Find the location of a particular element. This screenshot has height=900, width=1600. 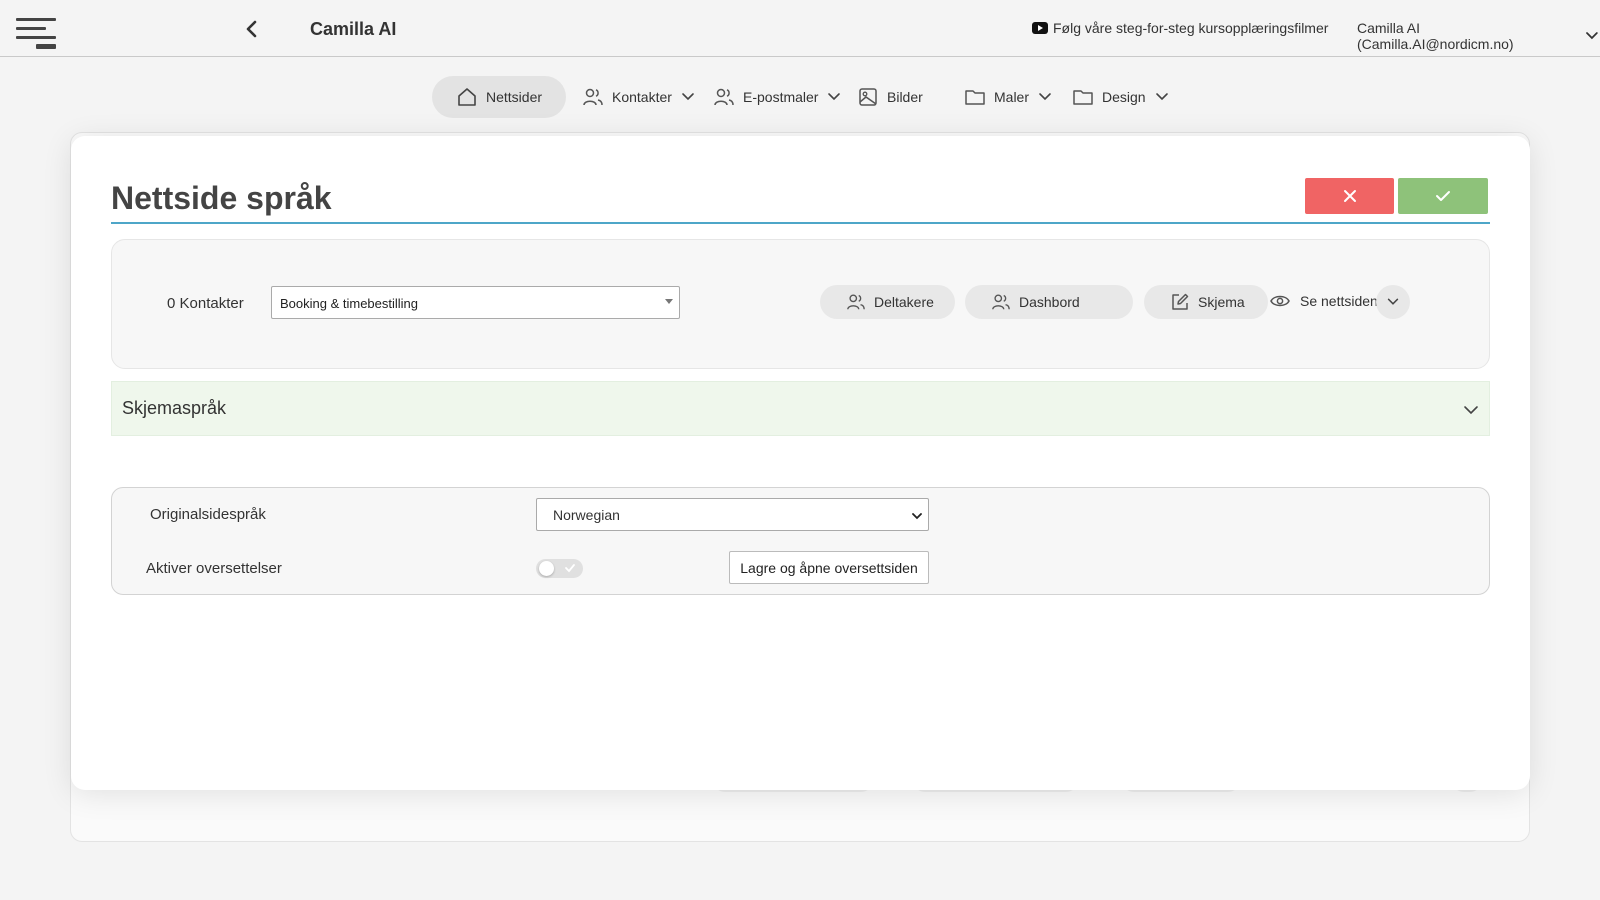

nav-item-maler: Maler is located at coordinates (1008, 97).